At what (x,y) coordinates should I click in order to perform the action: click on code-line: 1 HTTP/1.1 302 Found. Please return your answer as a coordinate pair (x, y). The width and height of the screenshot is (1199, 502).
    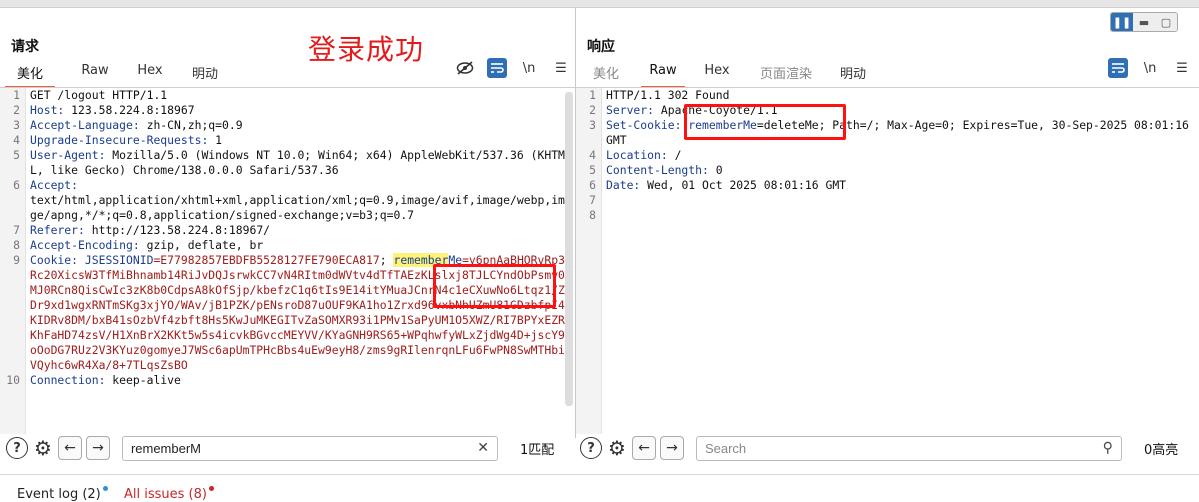
    Looking at the image, I should click on (659, 95).